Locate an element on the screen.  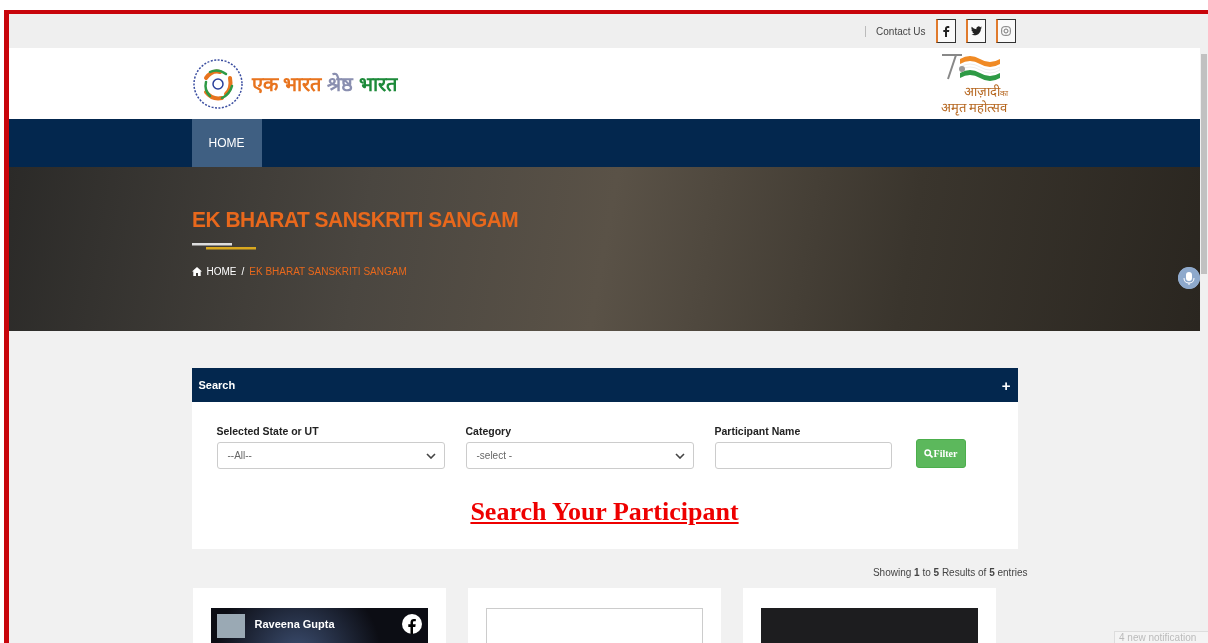
emblem-logo-icon is located at coordinates (217, 83).